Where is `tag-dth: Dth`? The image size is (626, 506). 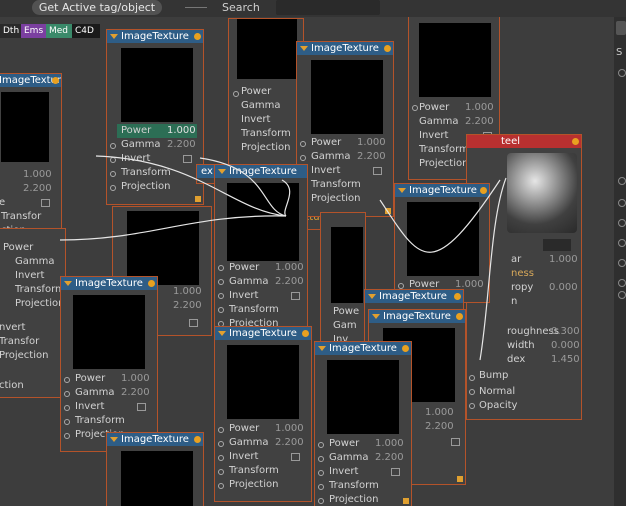
tag-dth: Dth is located at coordinates (11, 31).